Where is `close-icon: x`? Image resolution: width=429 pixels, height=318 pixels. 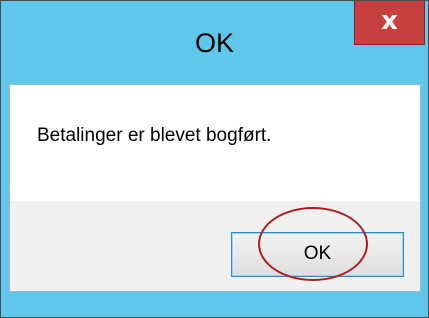
close-icon: x is located at coordinates (389, 21).